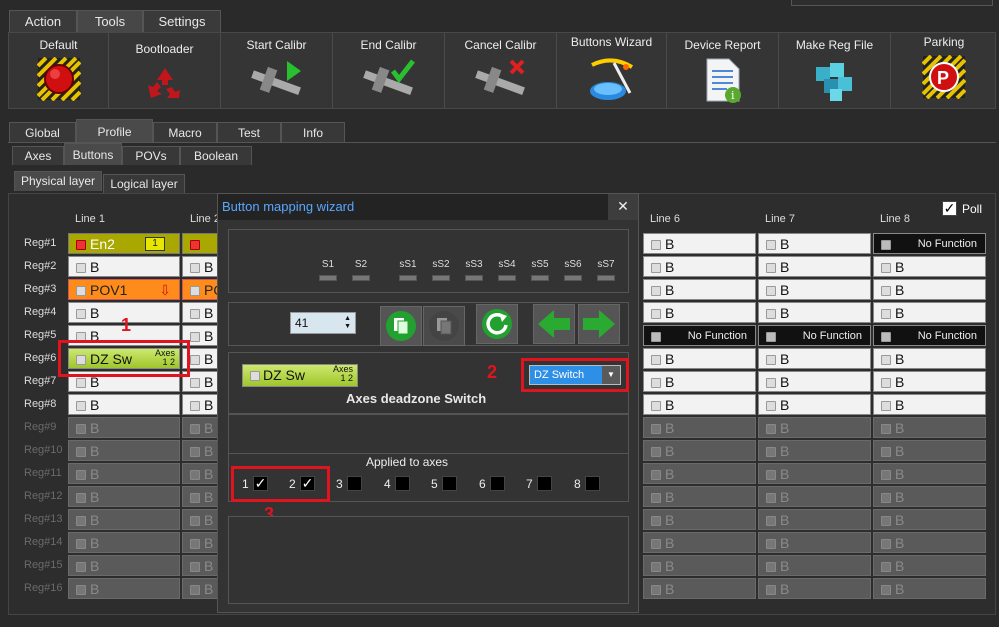 This screenshot has height=627, width=999. Describe the element at coordinates (151, 155) in the screenshot. I see `tab-povs: POVs` at that location.